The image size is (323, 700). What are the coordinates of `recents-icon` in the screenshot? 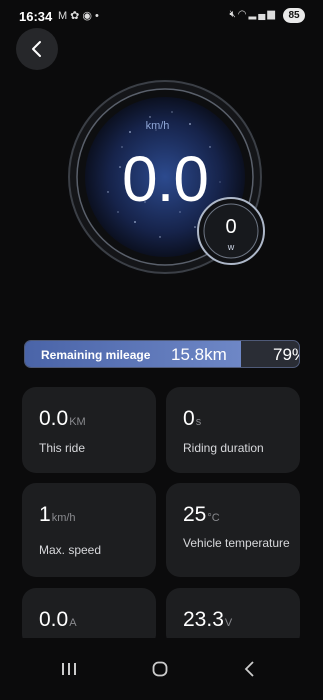 It's located at (69, 669).